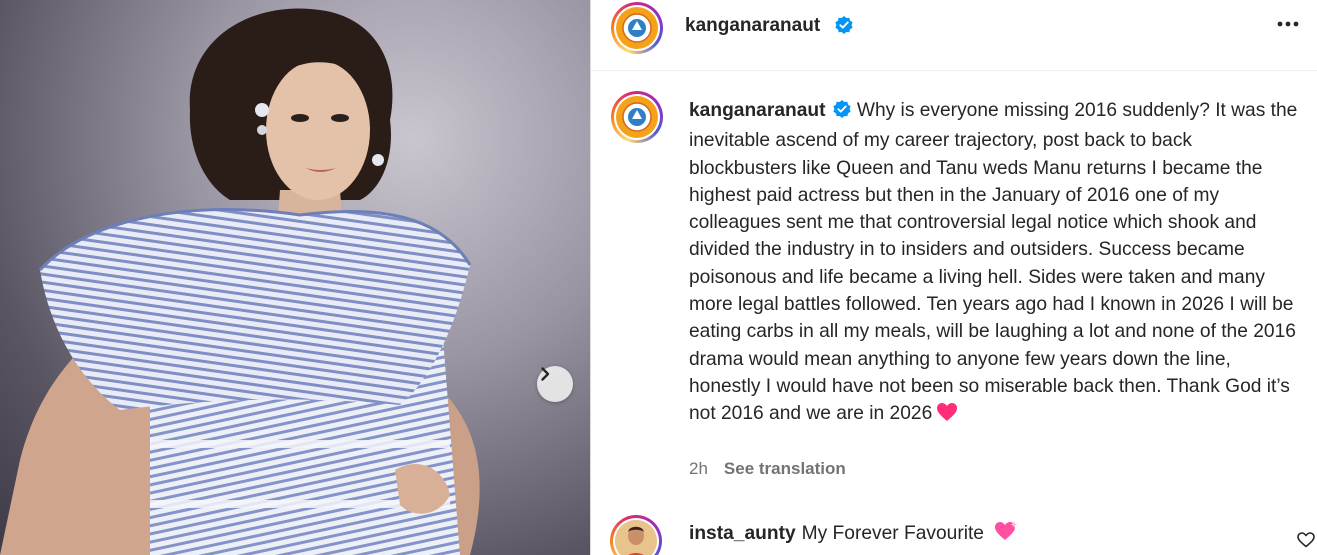 The image size is (1317, 555). I want to click on caption-meta: 2h See translation, so click(767, 469).